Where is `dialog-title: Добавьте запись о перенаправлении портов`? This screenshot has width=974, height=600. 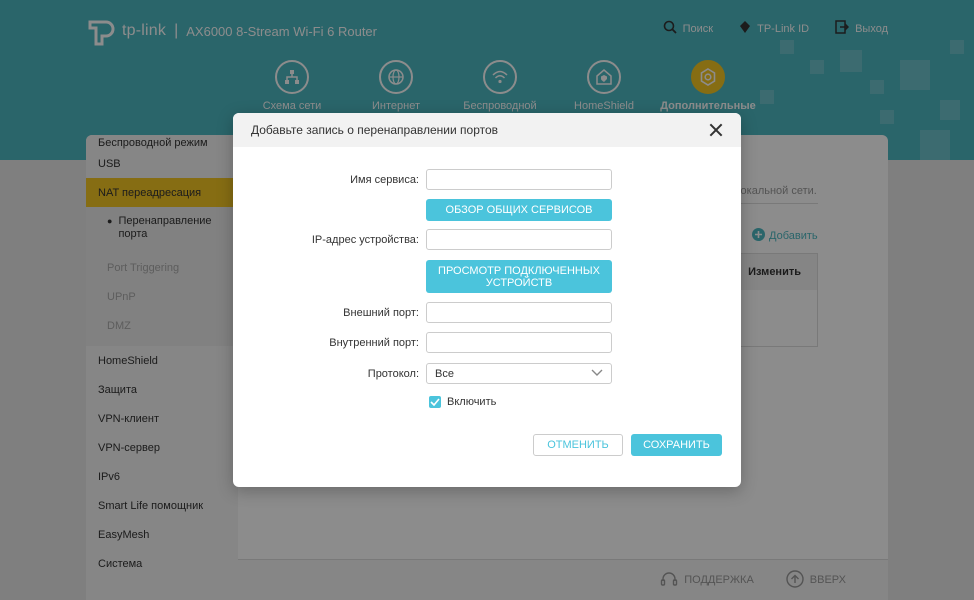
dialog-title: Добавьте запись о перенаправлении портов is located at coordinates (375, 130).